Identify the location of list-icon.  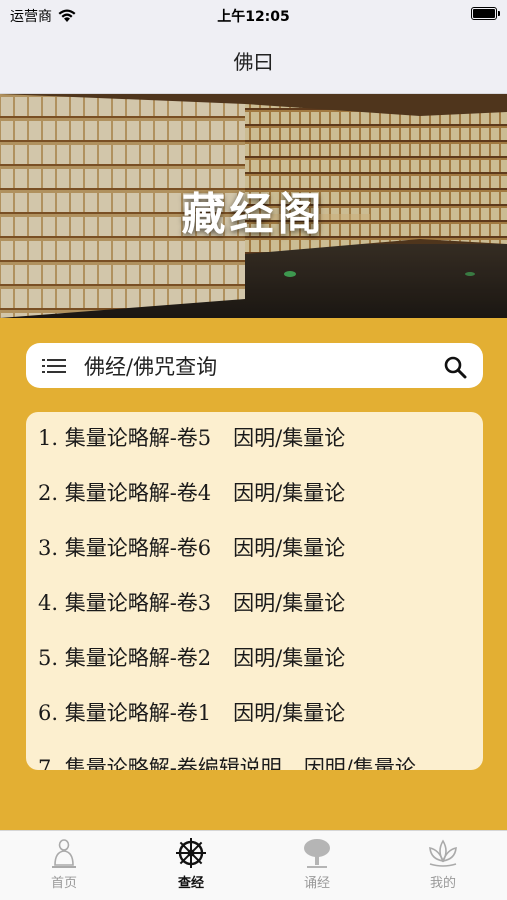
(54, 366).